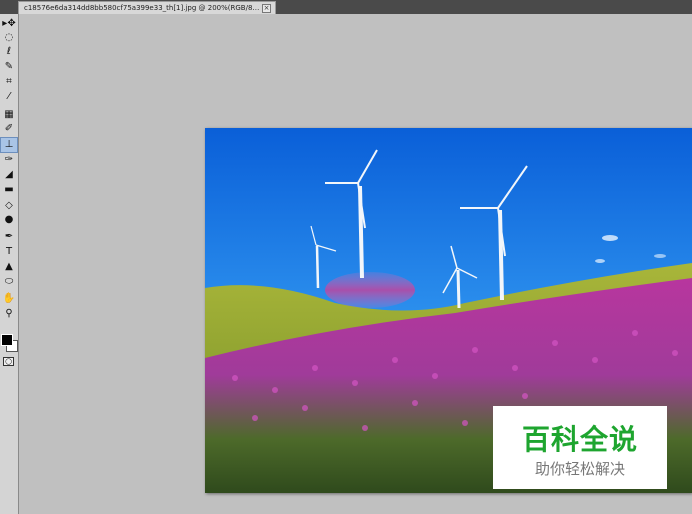 The height and width of the screenshot is (514, 692). What do you see at coordinates (7, 340) in the screenshot?
I see `foreground-color-swatch` at bounding box center [7, 340].